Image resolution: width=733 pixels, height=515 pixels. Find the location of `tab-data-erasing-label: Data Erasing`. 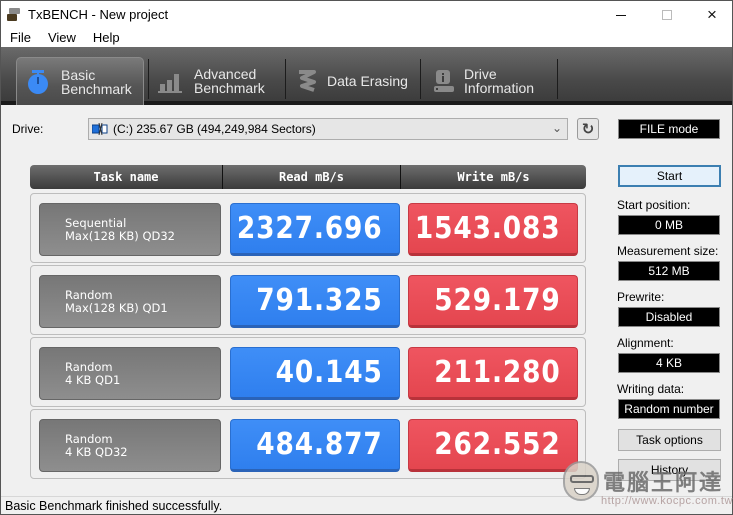

tab-data-erasing-label: Data Erasing is located at coordinates (367, 81).